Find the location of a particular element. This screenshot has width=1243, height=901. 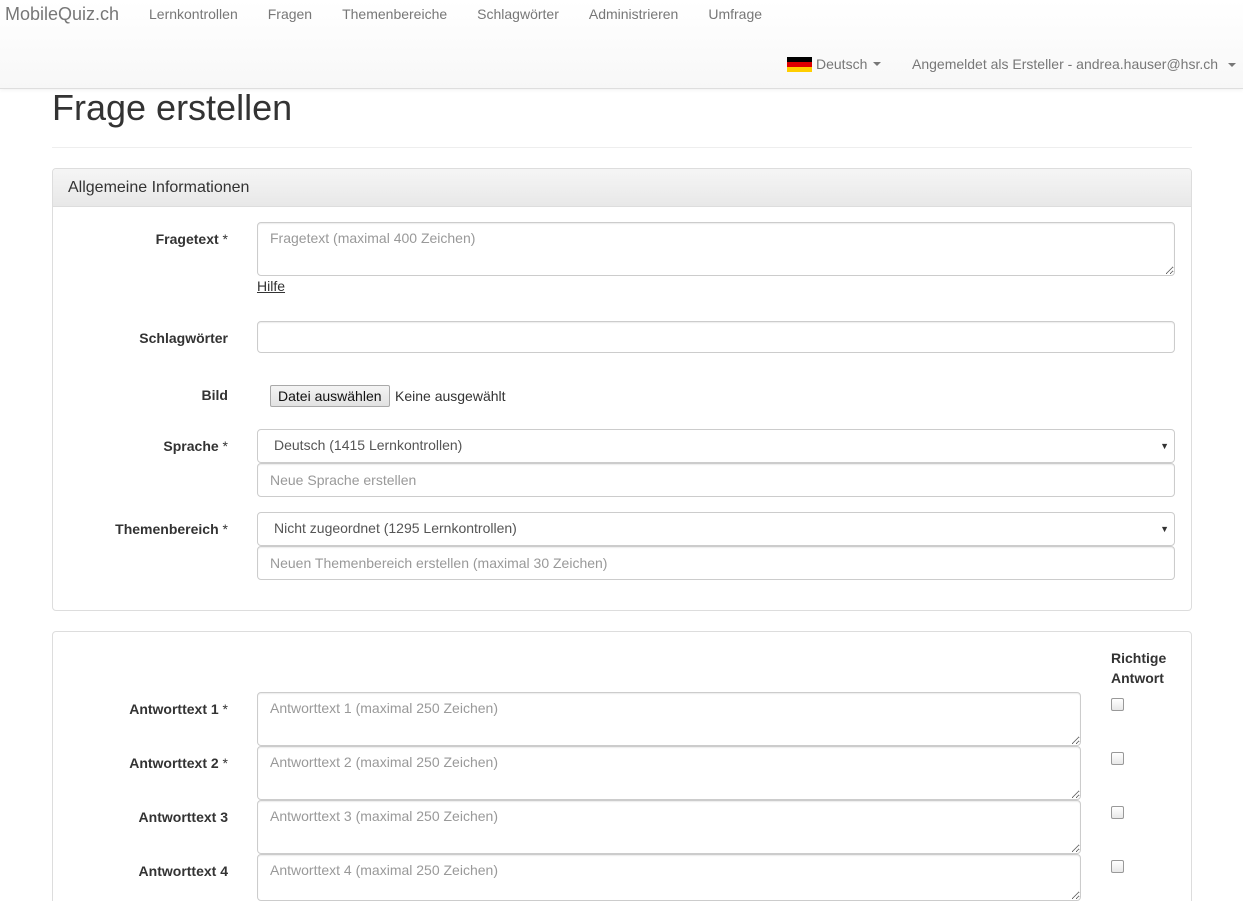

sprache-selected-value: Deutsch (1415 Lernkontrollen) is located at coordinates (368, 445).